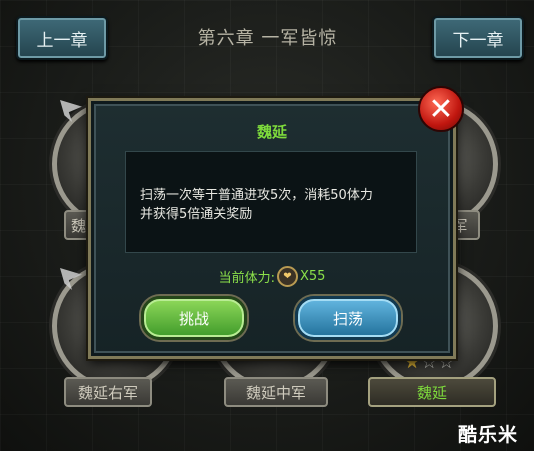 The width and height of the screenshot is (534, 451). Describe the element at coordinates (478, 38) in the screenshot. I see `next-chapter-button: 下一章` at that location.